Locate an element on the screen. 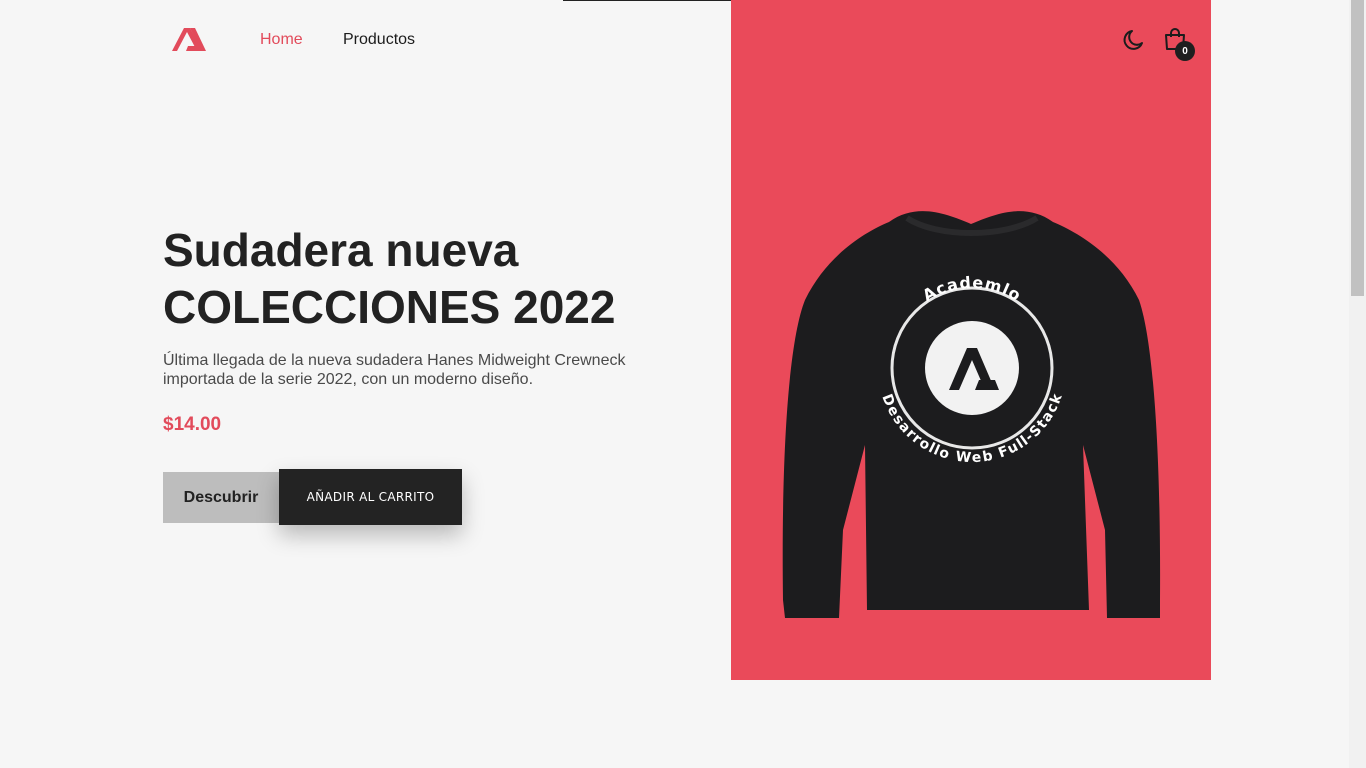 The height and width of the screenshot is (768, 1366). cart-count-badge: 0 is located at coordinates (1185, 51).